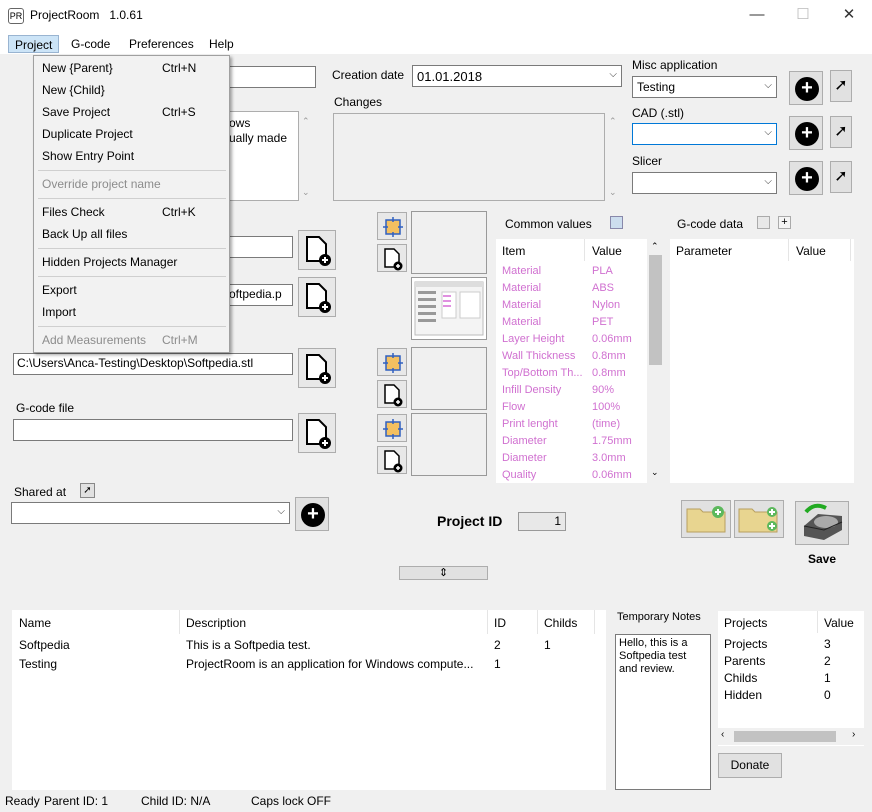 This screenshot has height=812, width=872. What do you see at coordinates (704, 87) in the screenshot?
I see `misc-application-combo: Testing ⌵` at bounding box center [704, 87].